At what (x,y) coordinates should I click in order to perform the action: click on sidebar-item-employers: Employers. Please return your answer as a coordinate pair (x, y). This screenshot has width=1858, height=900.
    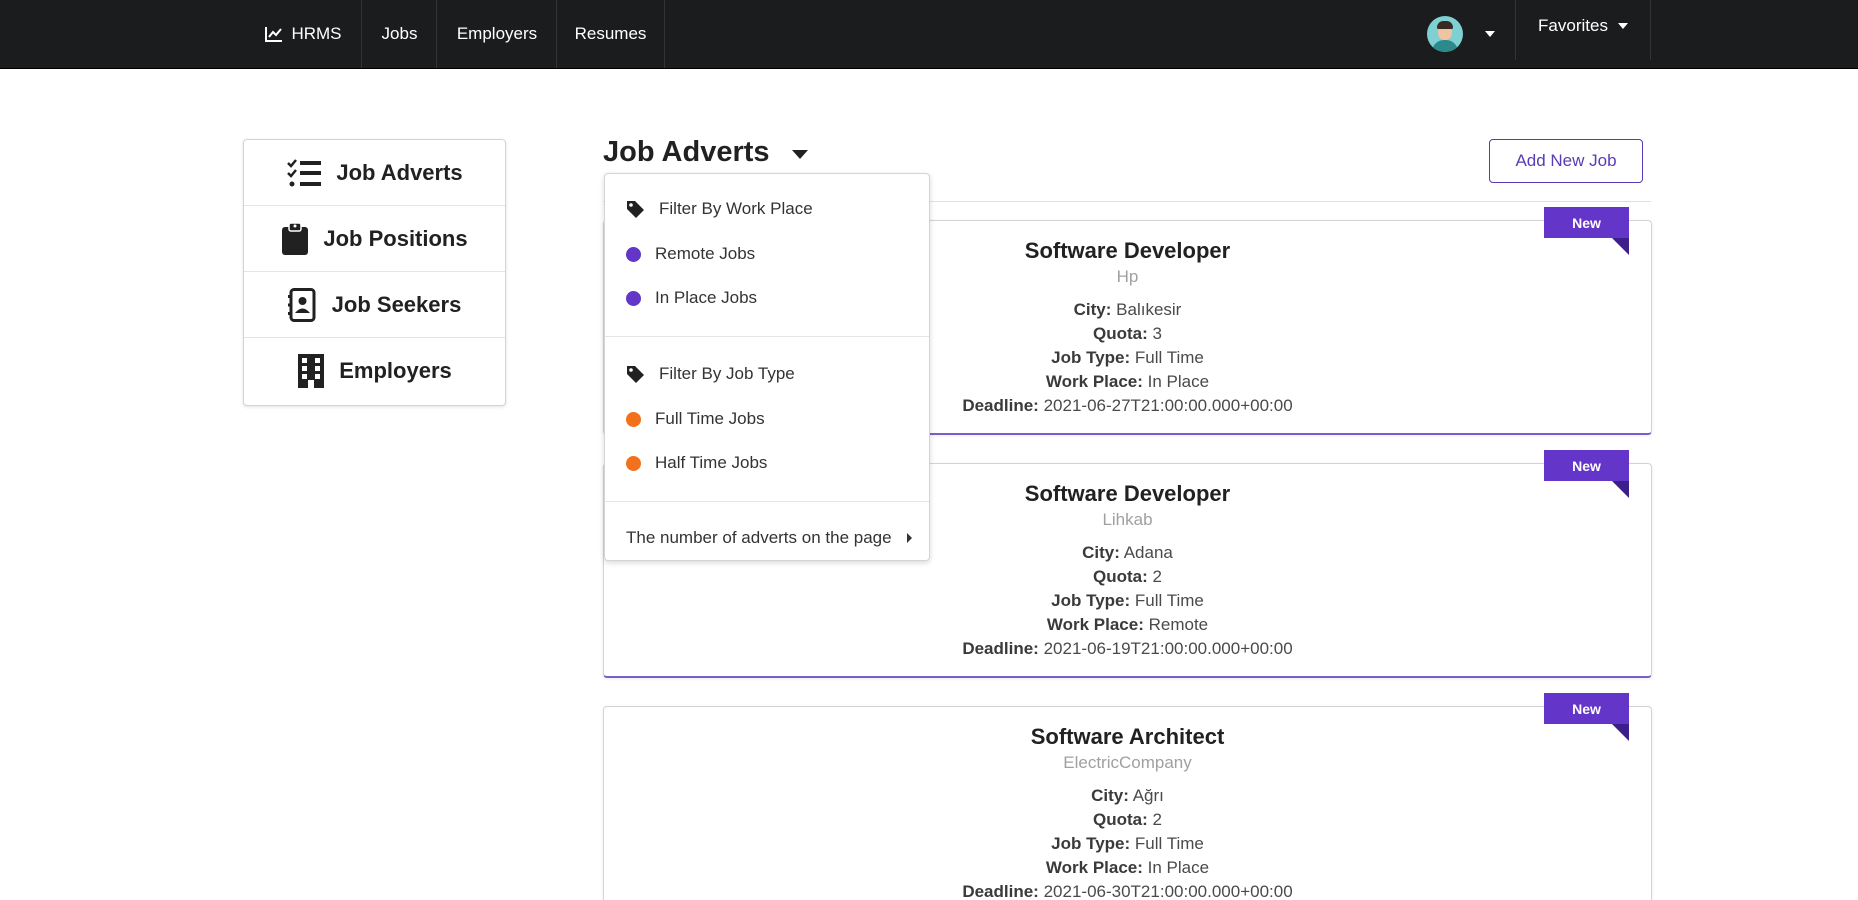
    Looking at the image, I should click on (374, 371).